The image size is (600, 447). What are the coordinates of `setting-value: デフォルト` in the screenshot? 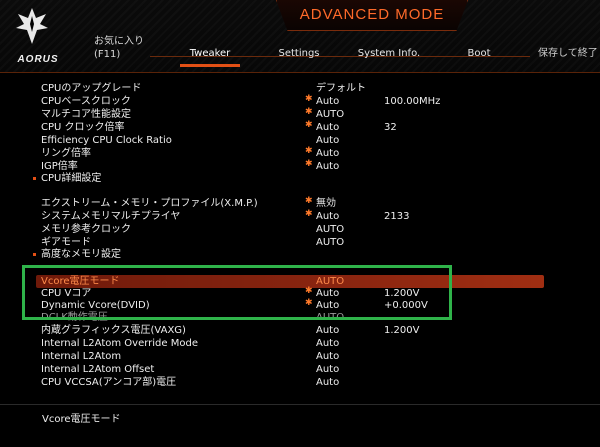 It's located at (341, 88).